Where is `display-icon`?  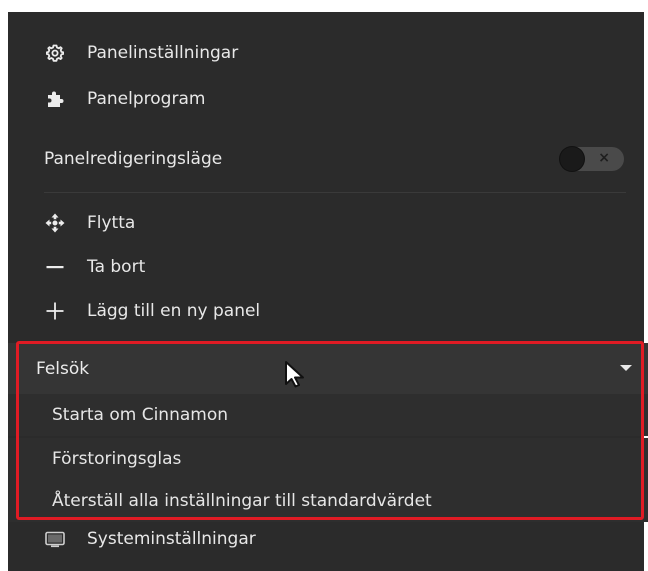 display-icon is located at coordinates (55, 539).